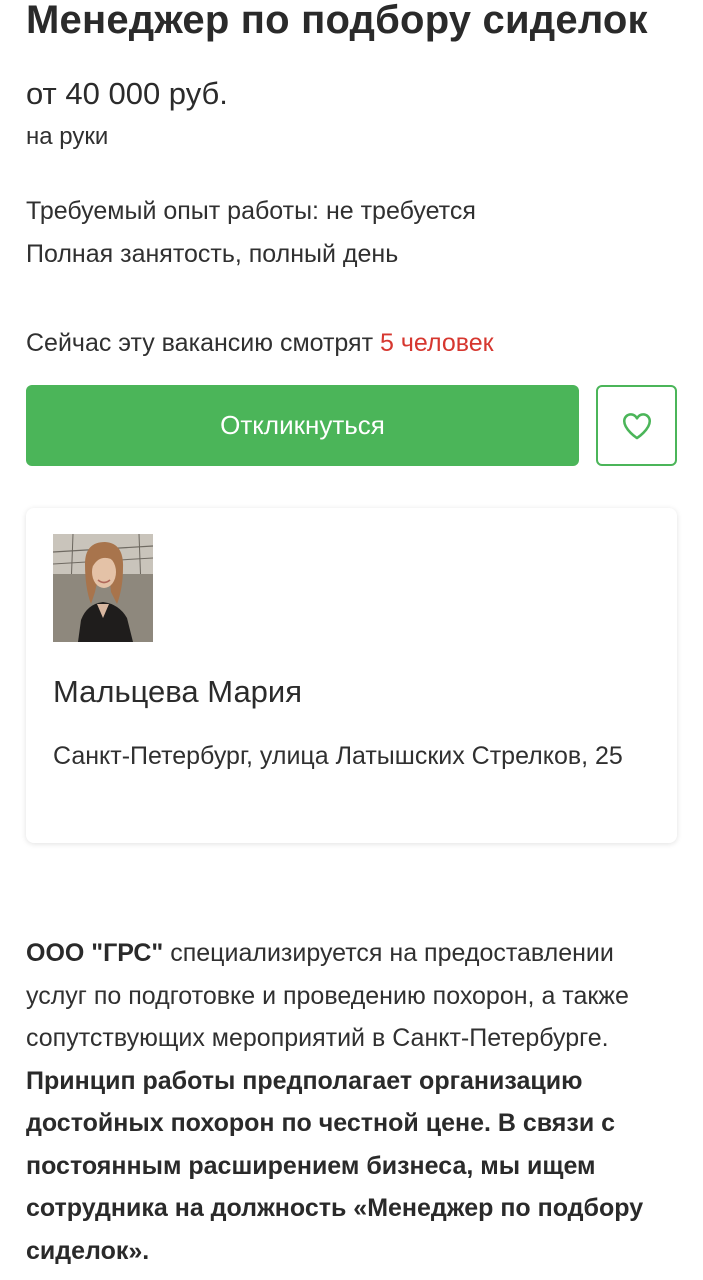  What do you see at coordinates (212, 254) in the screenshot?
I see `employment-type: Полная занятость, полный день` at bounding box center [212, 254].